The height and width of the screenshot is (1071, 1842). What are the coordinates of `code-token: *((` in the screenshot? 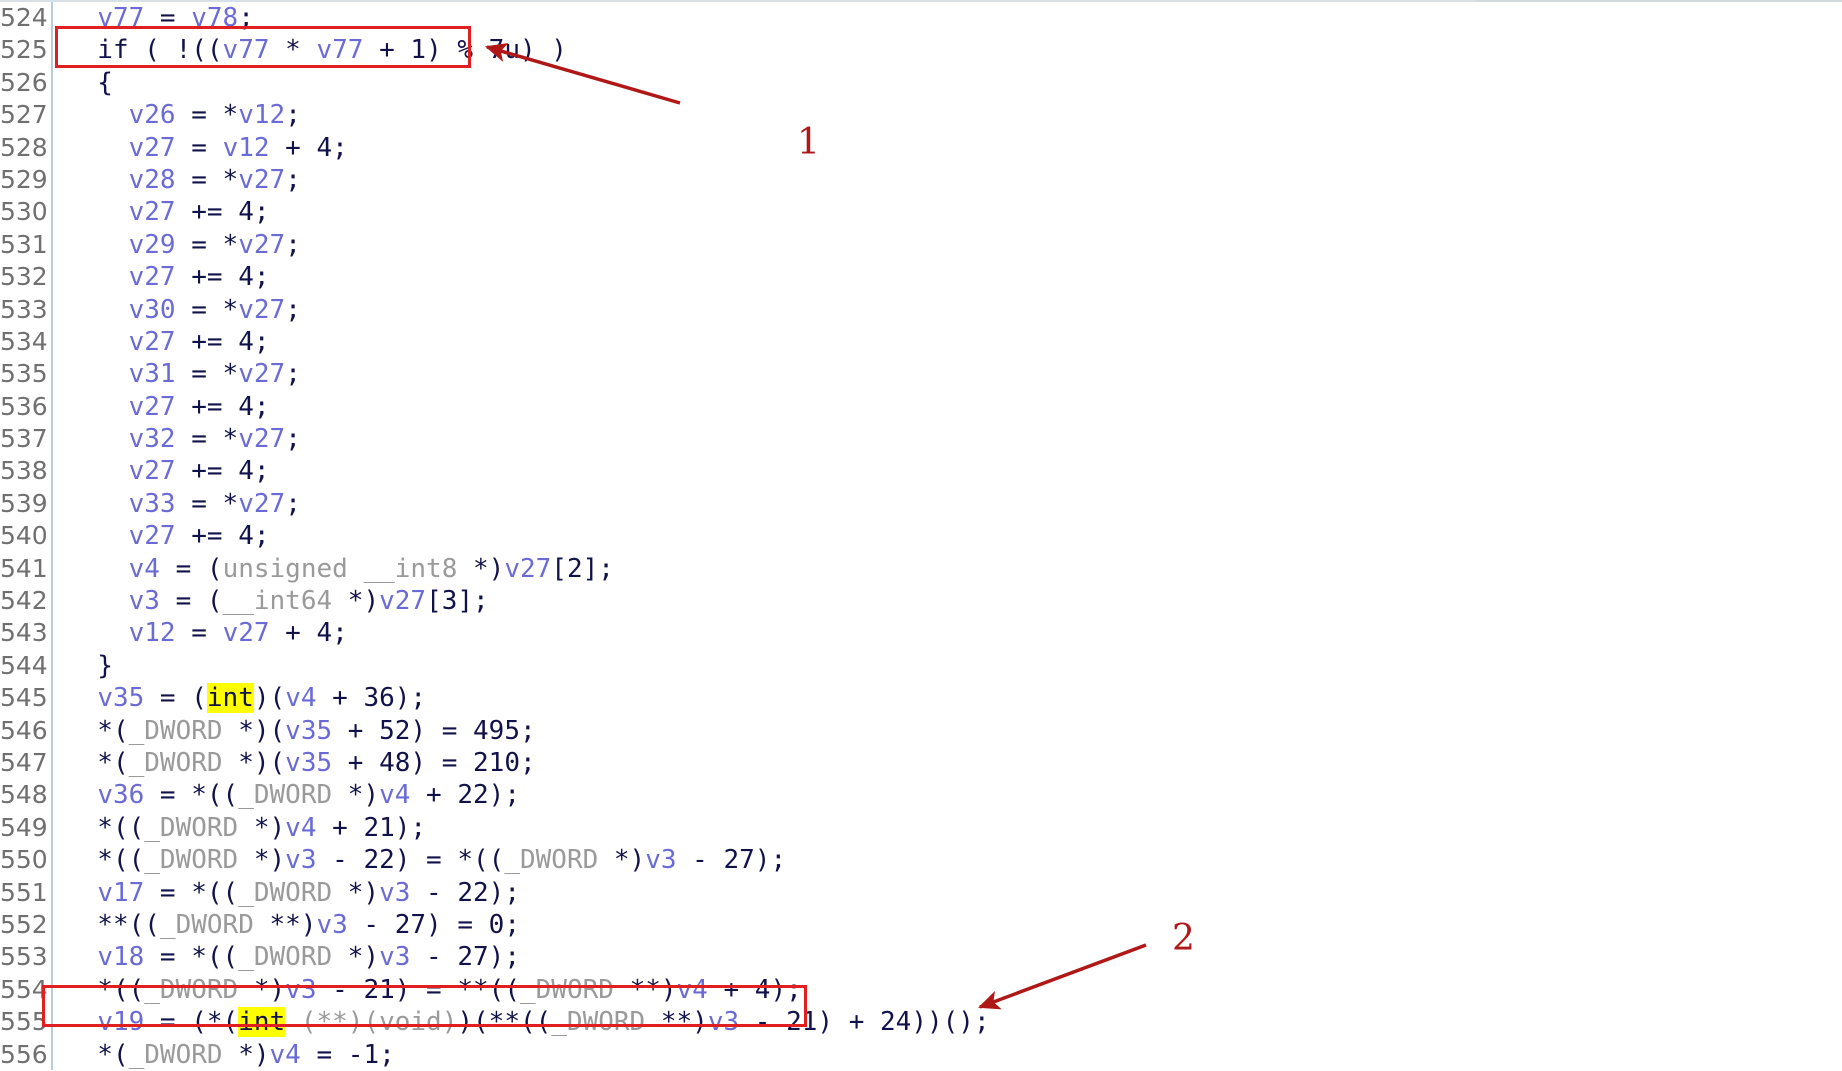 It's located at (105, 860).